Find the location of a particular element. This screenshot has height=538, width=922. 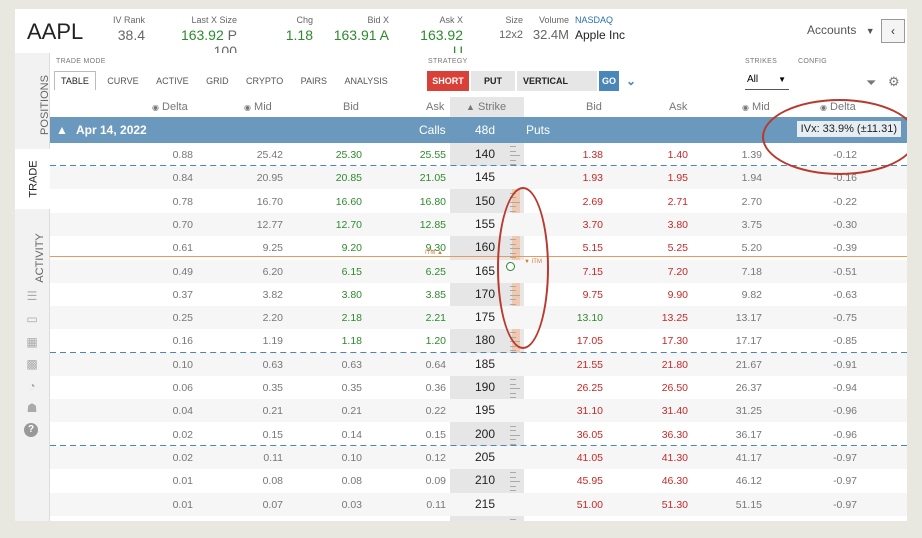

option-row: 0.84 20.95 20.85 21.05 145 1.93 1.95 1.94 -0.16 is located at coordinates (478, 178).